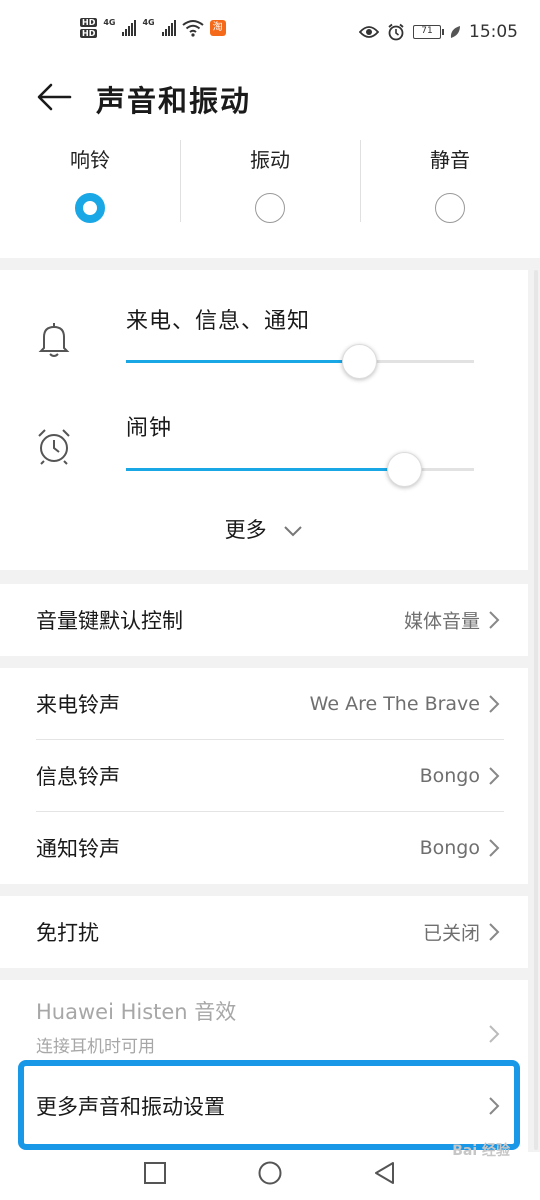 This screenshot has width=540, height=1200. I want to click on dnd-label: 免打扰, so click(67, 933).